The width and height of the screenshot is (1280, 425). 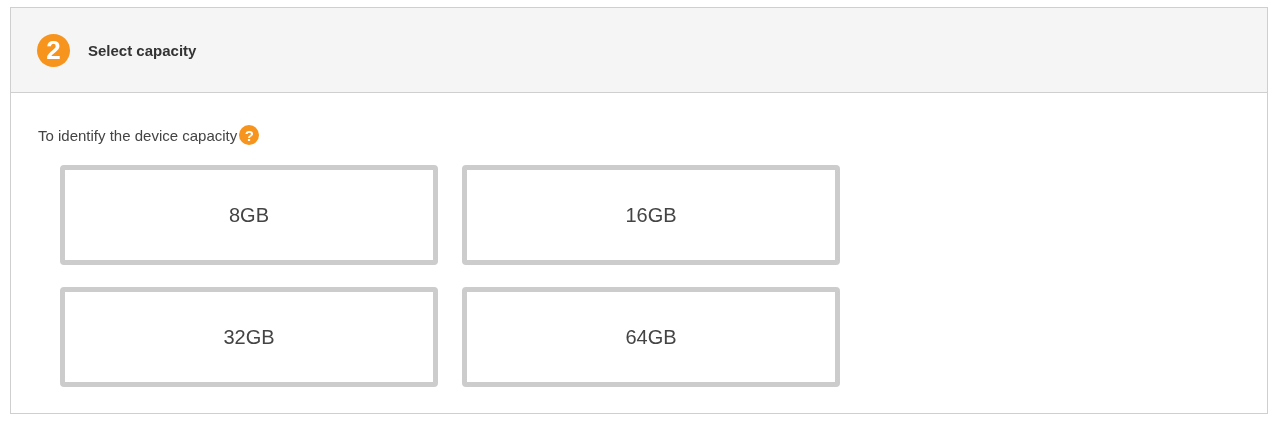 I want to click on capacity-option-button: 16GB, so click(x=651, y=215).